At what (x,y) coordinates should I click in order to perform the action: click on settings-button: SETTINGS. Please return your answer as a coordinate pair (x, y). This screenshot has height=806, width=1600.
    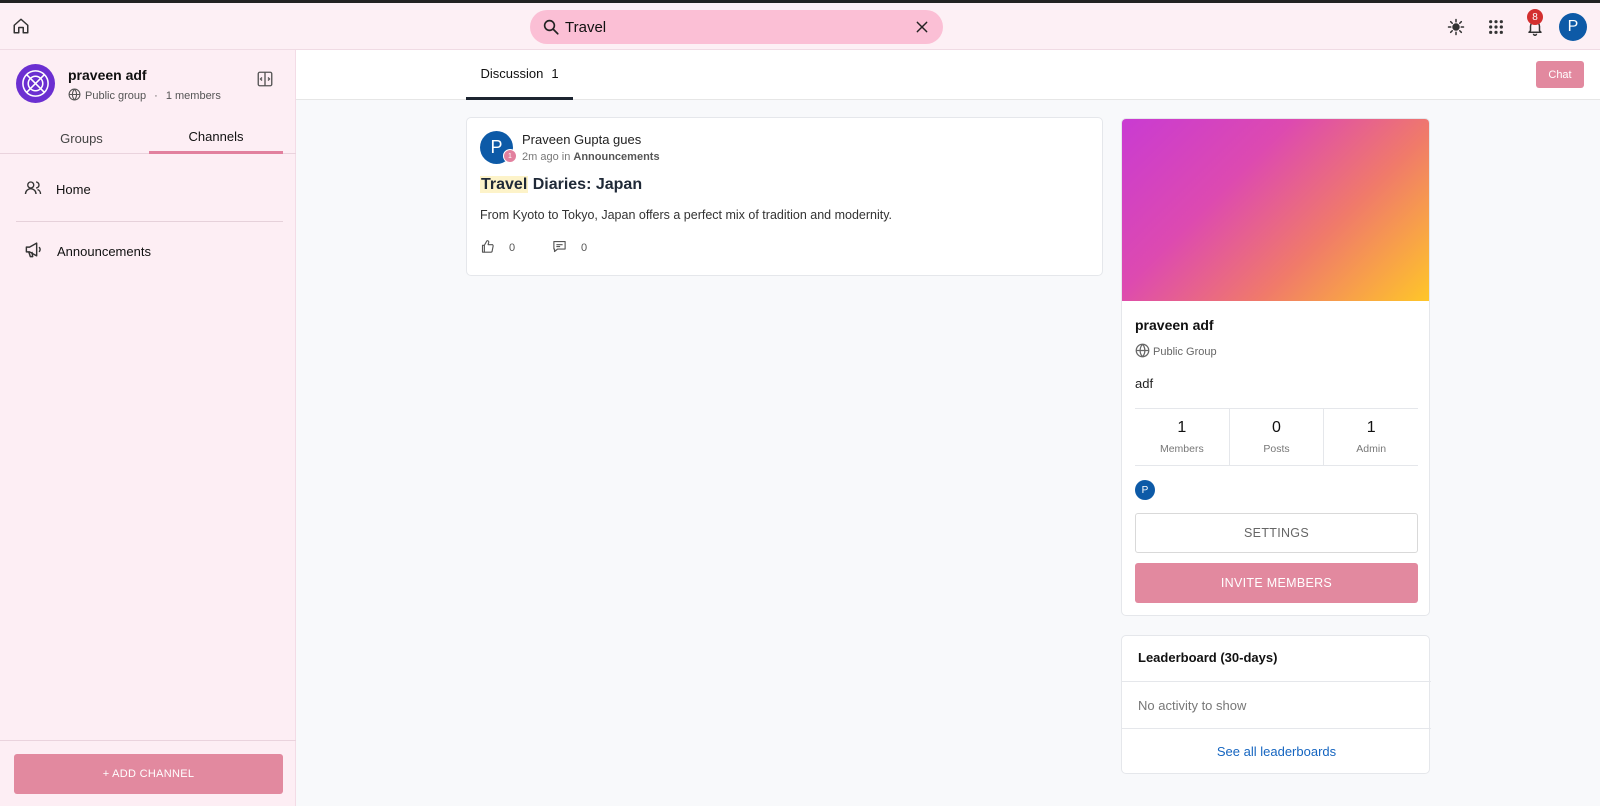
    Looking at the image, I should click on (1276, 533).